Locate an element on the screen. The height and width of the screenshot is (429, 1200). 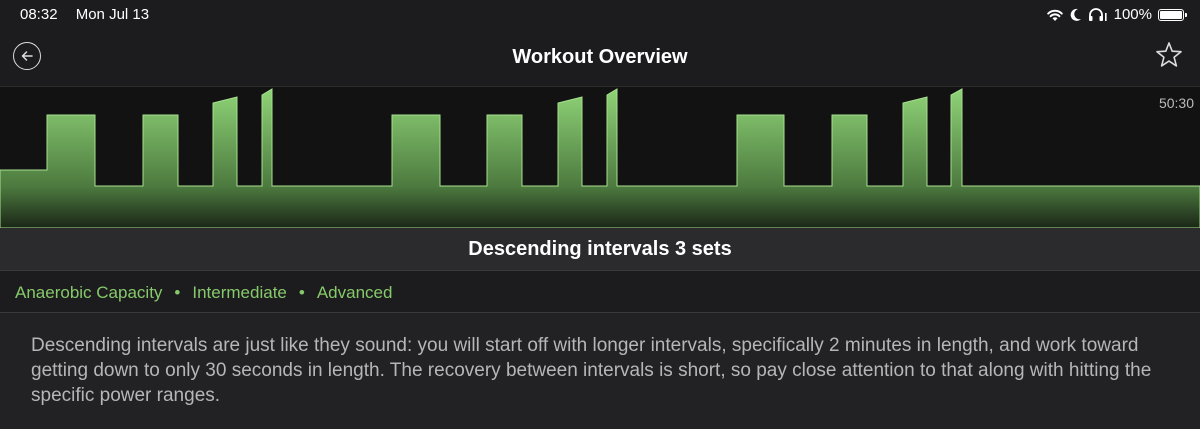
star-icon is located at coordinates (1169, 55).